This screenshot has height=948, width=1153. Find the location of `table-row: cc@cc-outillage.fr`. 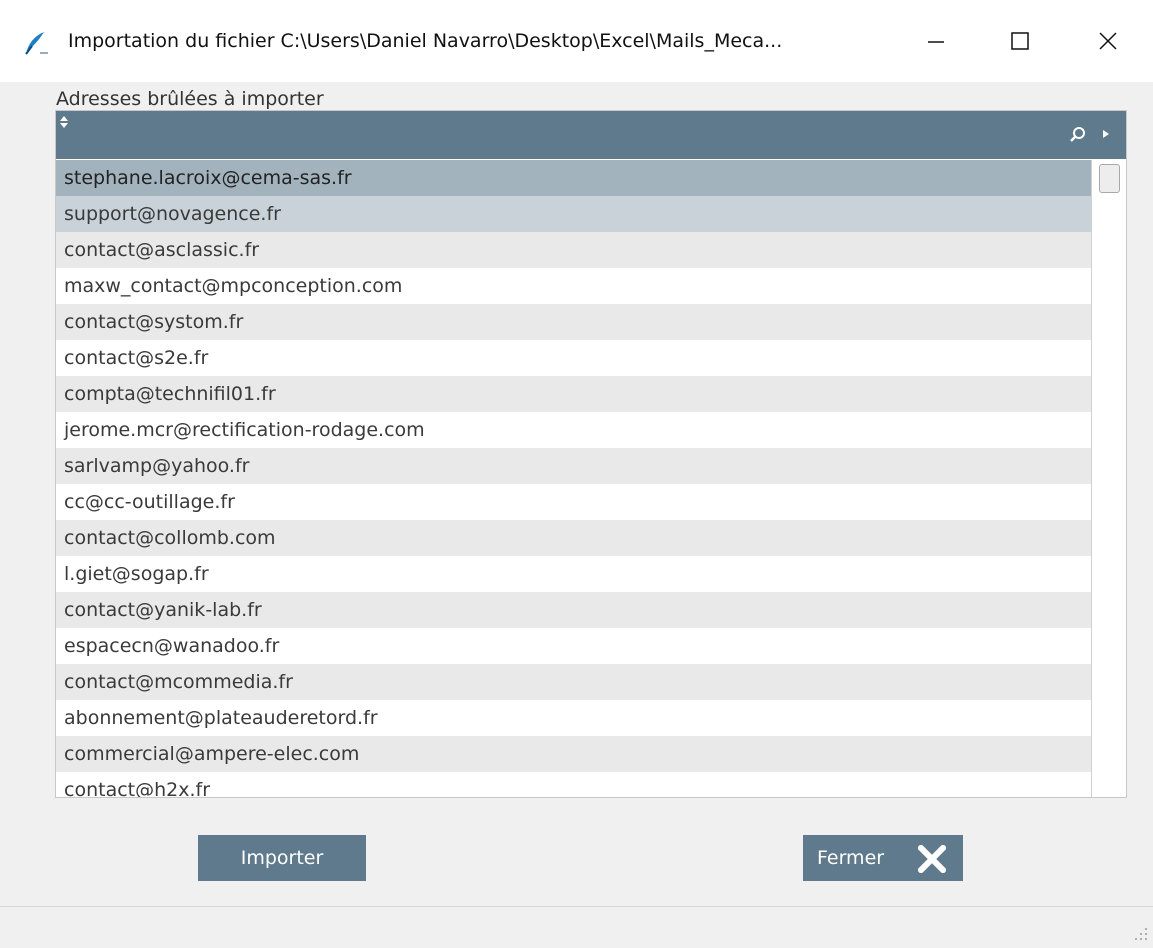

table-row: cc@cc-outillage.fr is located at coordinates (573, 502).